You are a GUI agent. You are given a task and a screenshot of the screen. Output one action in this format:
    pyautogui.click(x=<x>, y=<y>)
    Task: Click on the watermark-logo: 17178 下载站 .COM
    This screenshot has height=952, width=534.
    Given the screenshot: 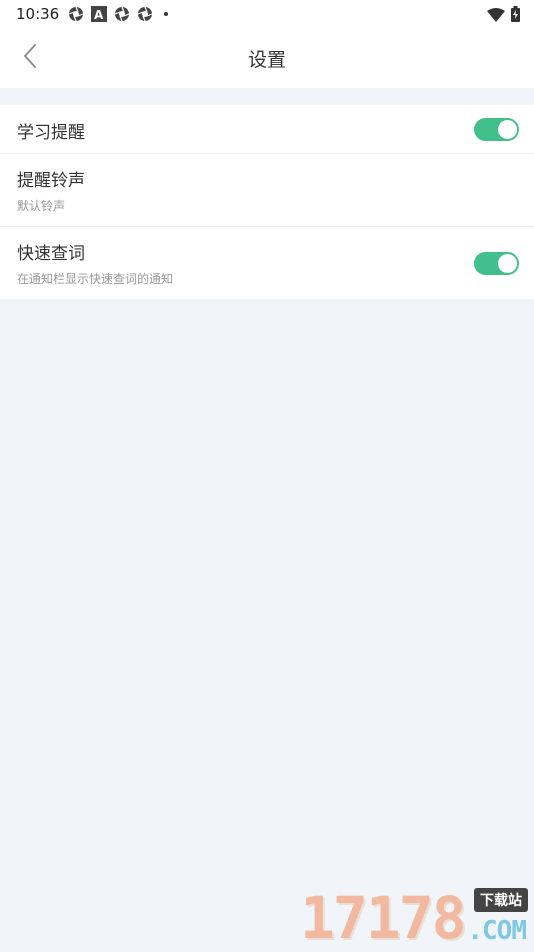 What is the action you would take?
    pyautogui.click(x=414, y=918)
    